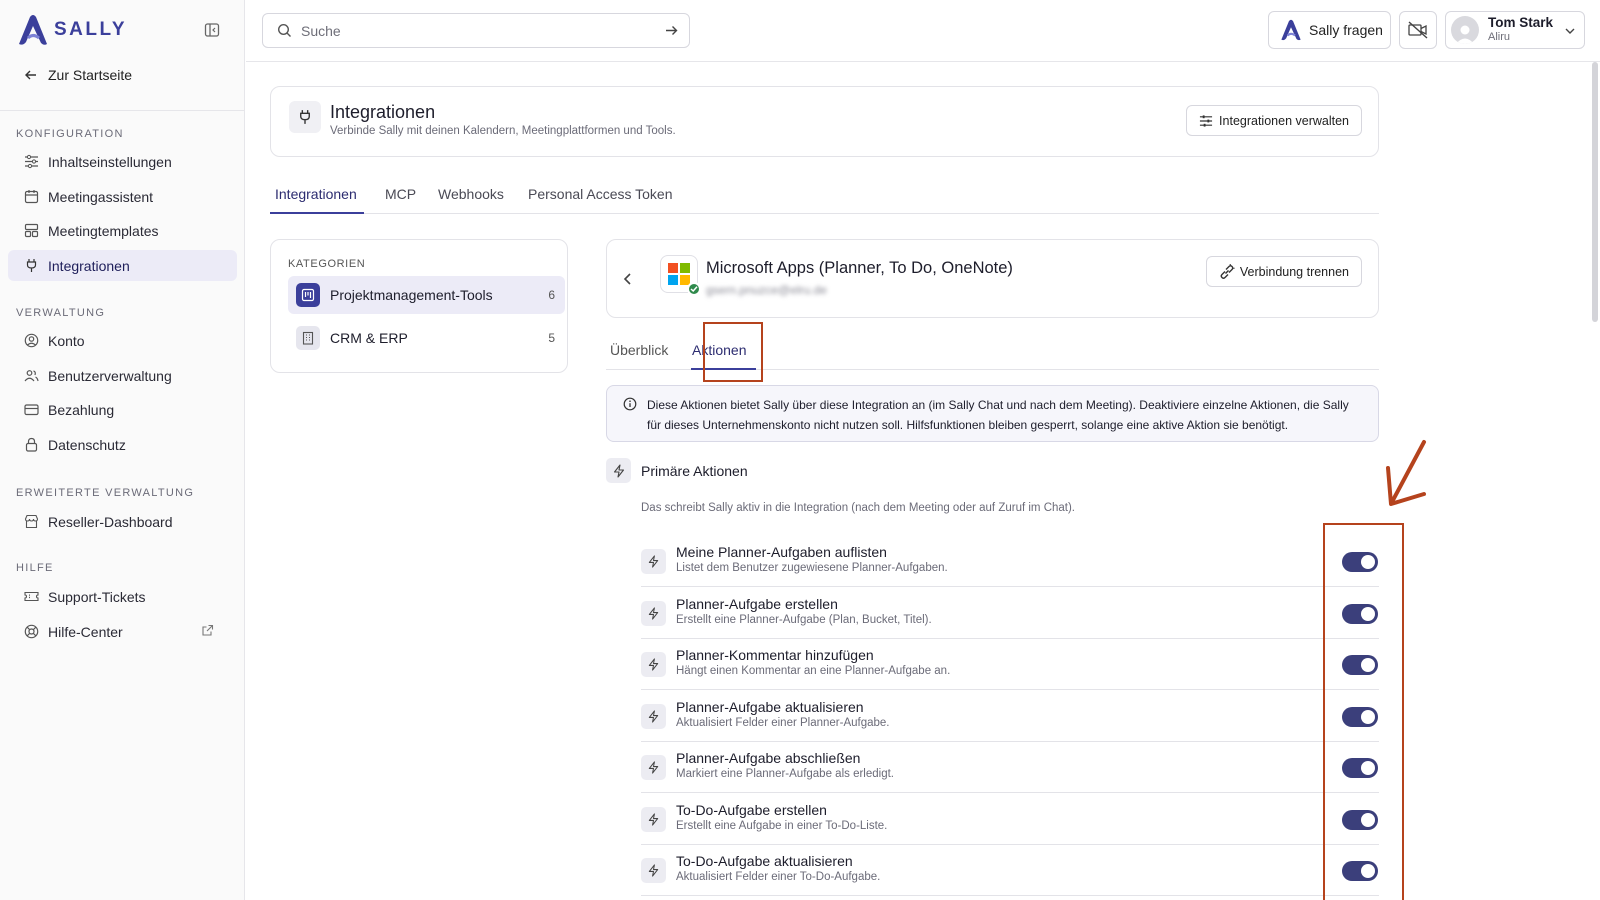  Describe the element at coordinates (551, 338) in the screenshot. I see `category-count: 5` at that location.